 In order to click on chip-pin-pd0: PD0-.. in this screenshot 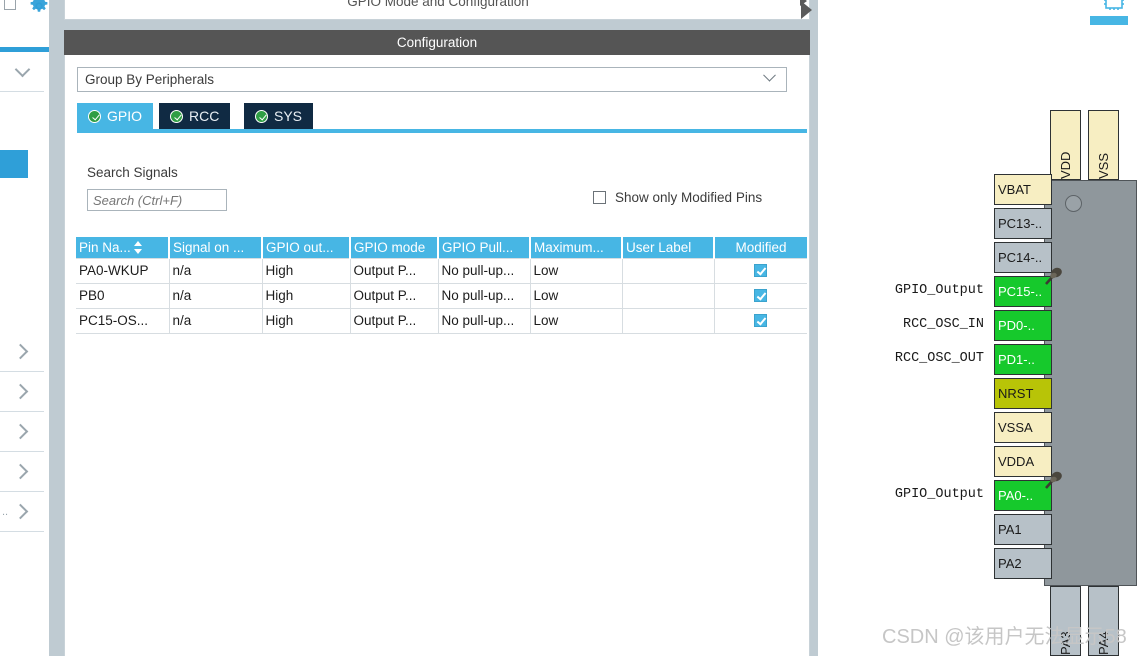, I will do `click(1023, 325)`.